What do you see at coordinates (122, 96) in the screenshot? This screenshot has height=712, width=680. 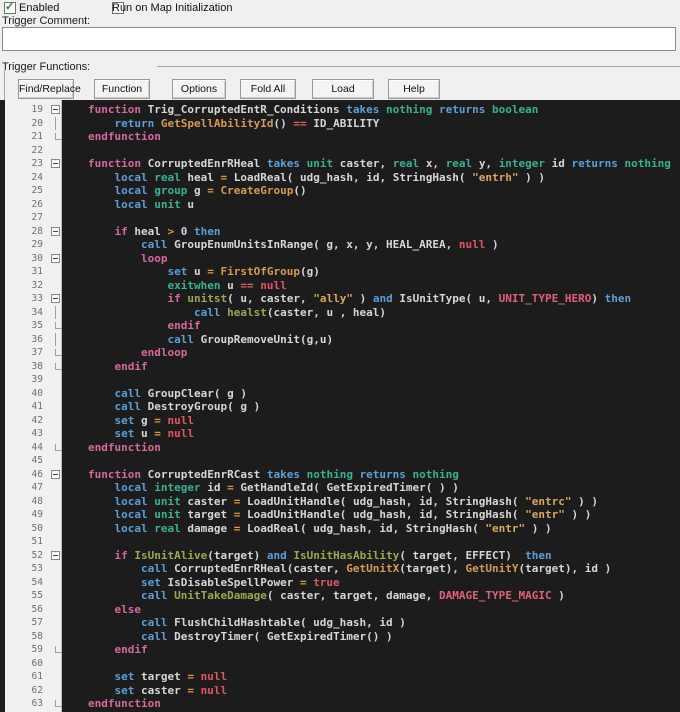 I see `toolbar-button-function-list: Function List` at bounding box center [122, 96].